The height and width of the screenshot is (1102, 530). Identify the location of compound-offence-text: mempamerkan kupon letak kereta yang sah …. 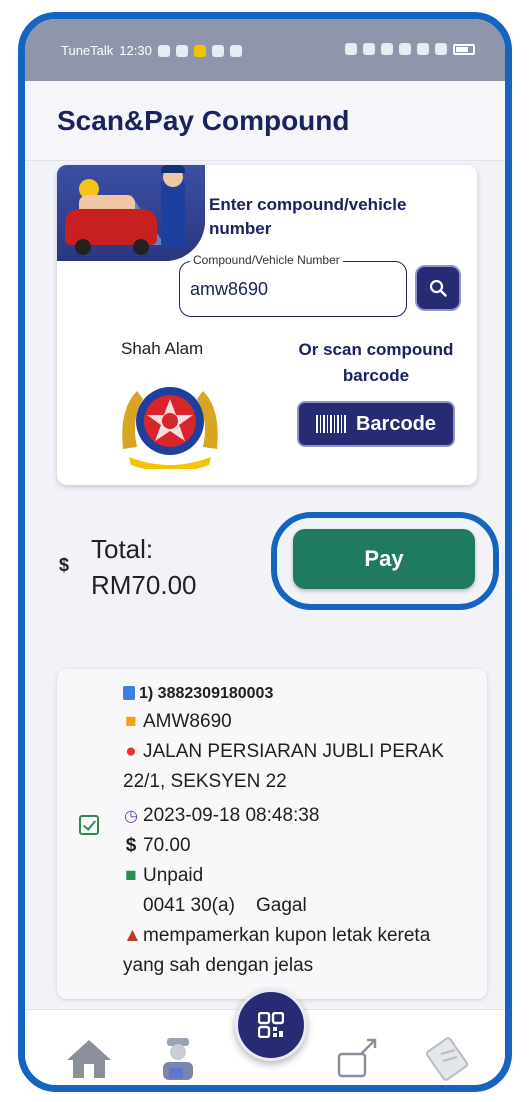
(277, 950).